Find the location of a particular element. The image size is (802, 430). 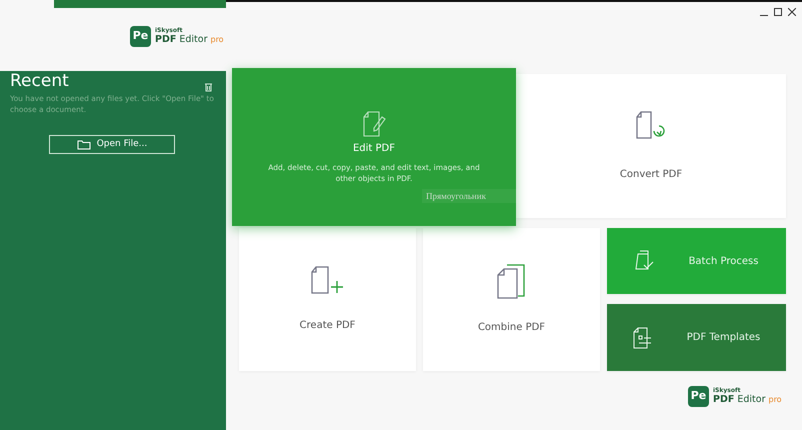

trash-icon is located at coordinates (208, 87).